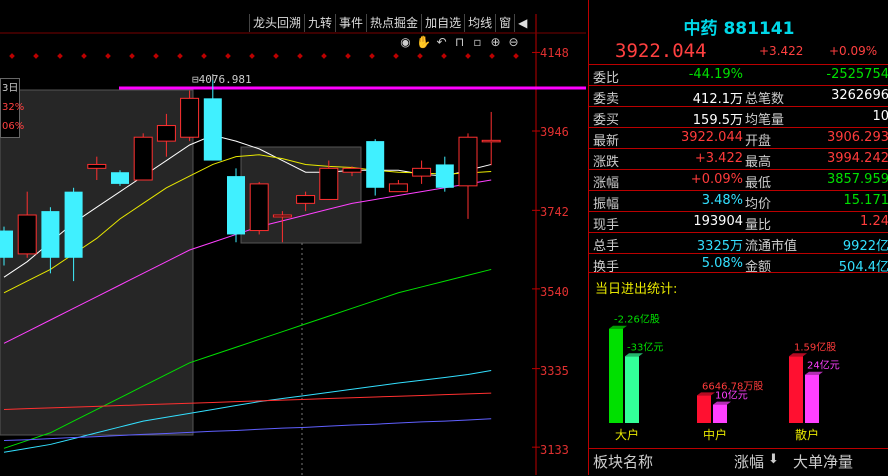 This screenshot has height=476, width=888. What do you see at coordinates (554, 53) in the screenshot?
I see `y-axis-label: 4148` at bounding box center [554, 53].